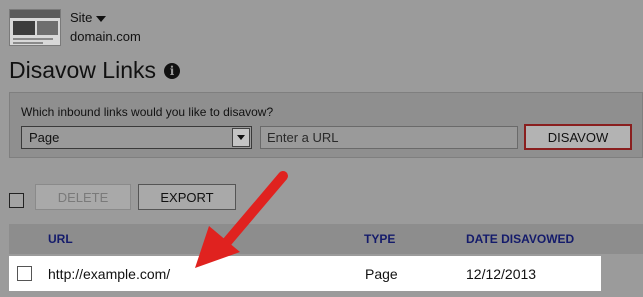 The image size is (643, 297). I want to click on site-label: Site, so click(81, 17).